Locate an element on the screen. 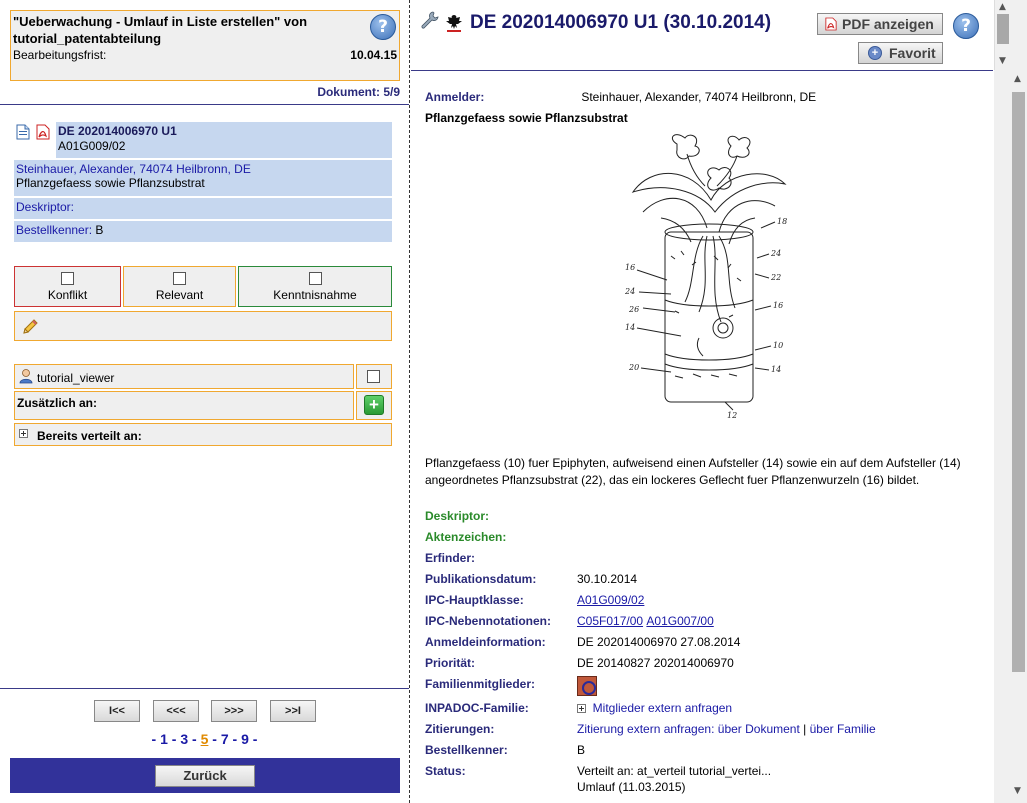  footer-bar: Zurück is located at coordinates (205, 775).